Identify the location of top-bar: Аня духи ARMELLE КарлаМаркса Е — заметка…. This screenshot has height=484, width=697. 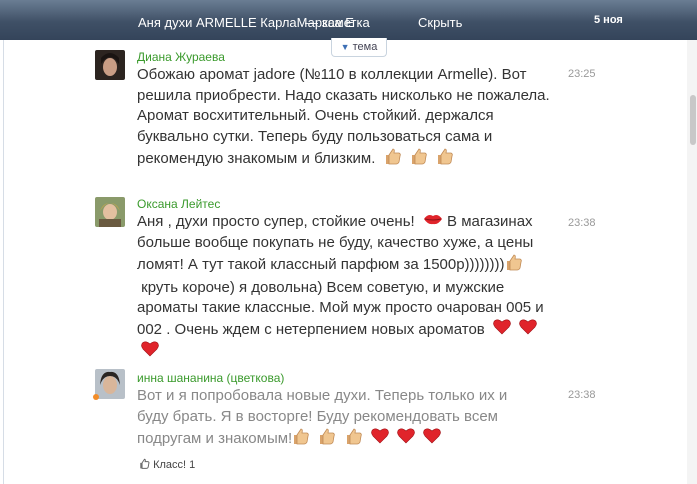
(348, 20).